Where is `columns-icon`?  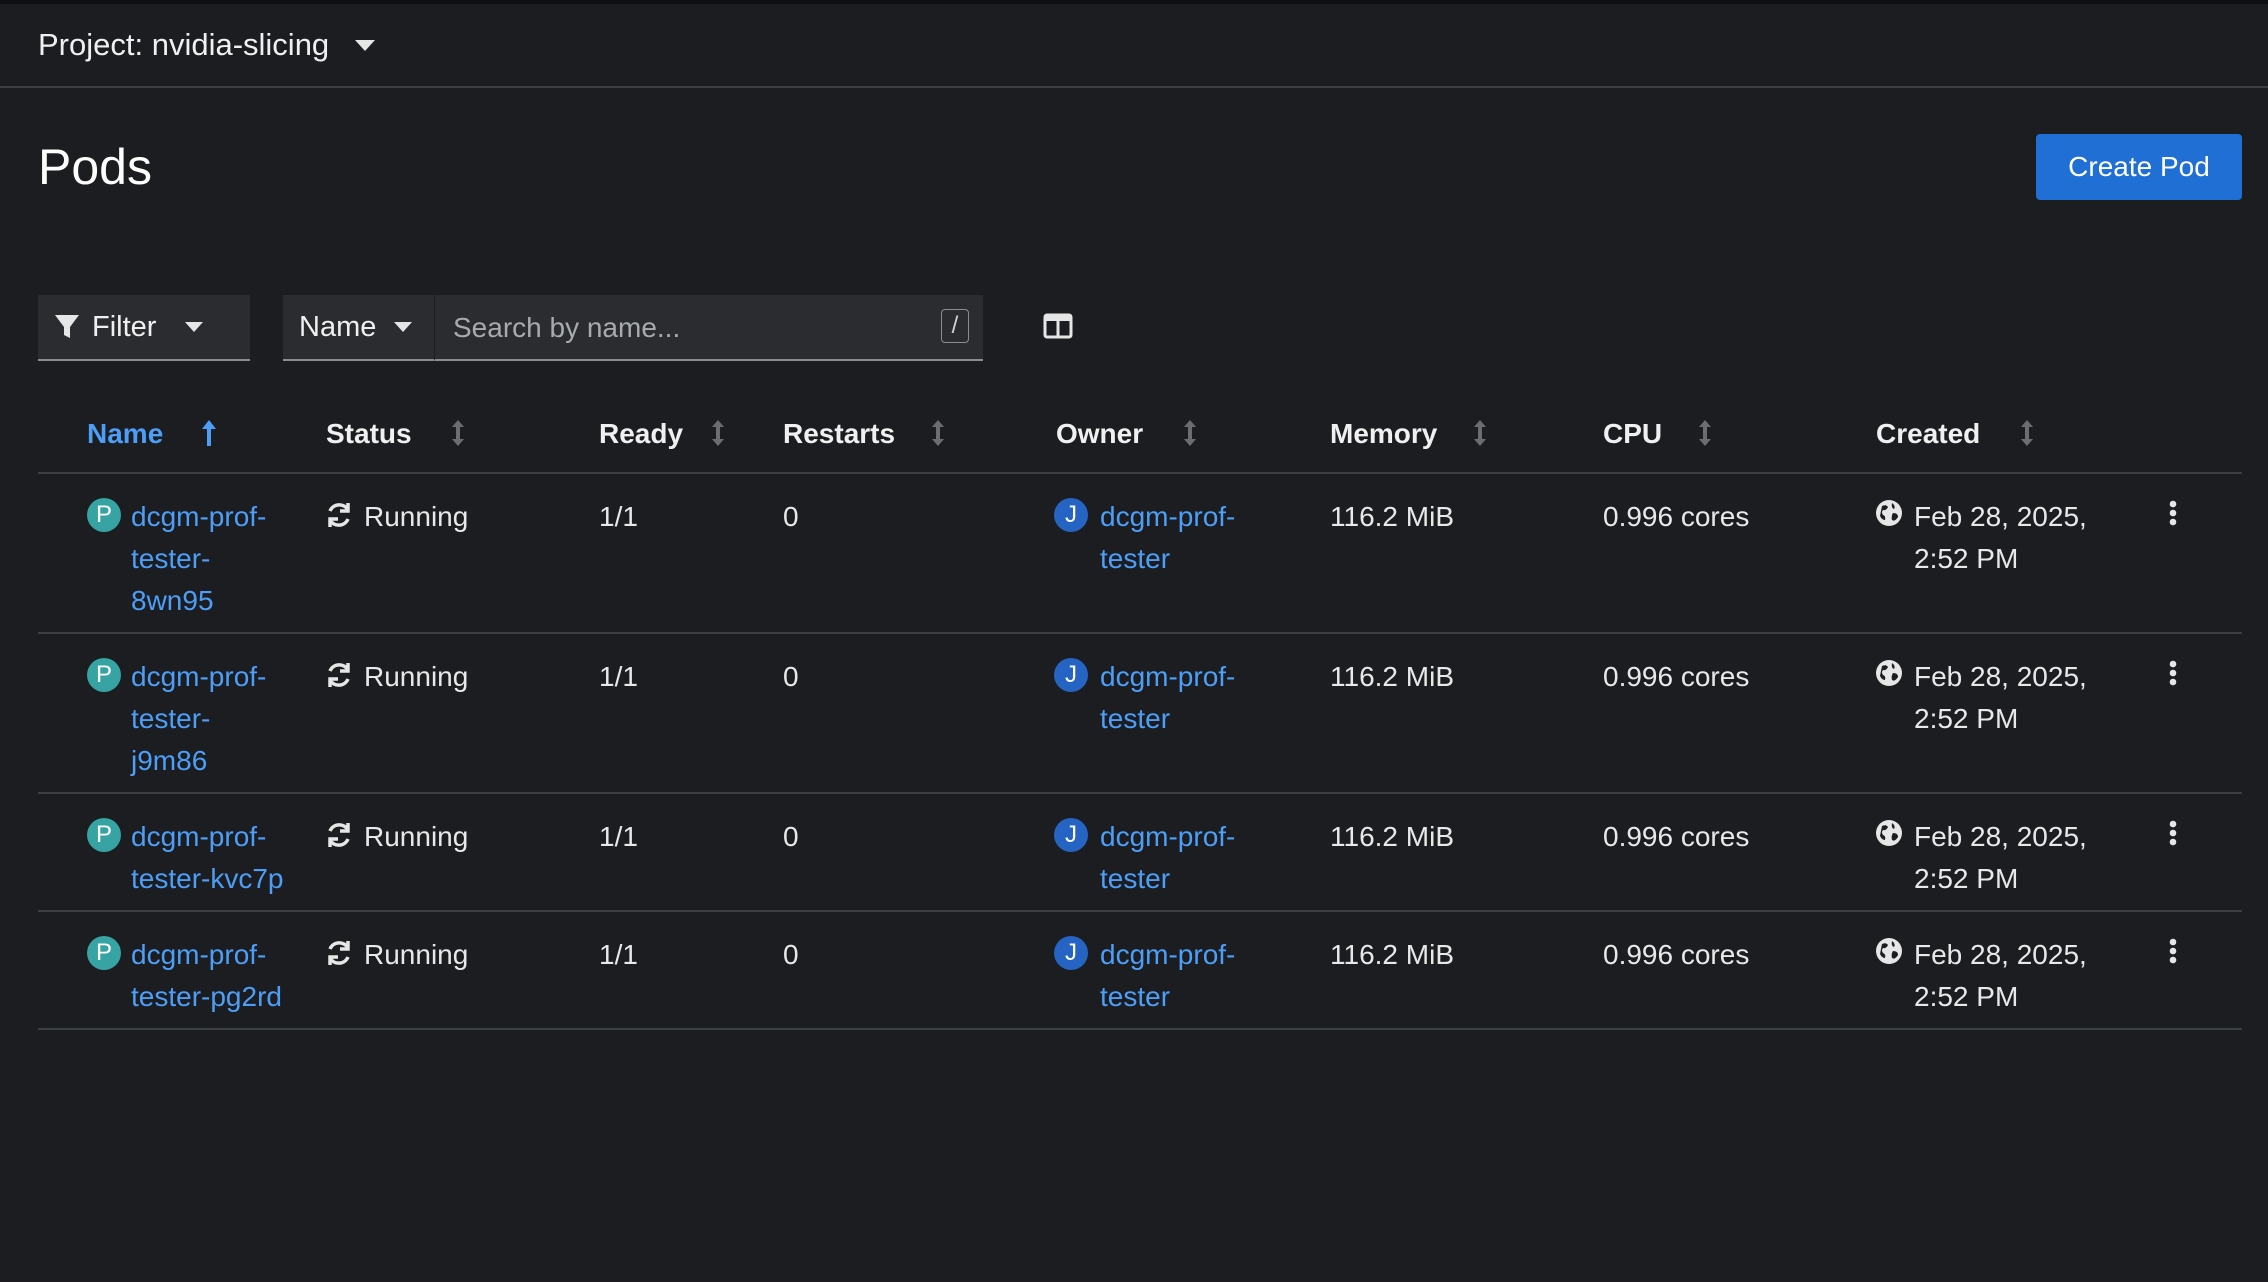
columns-icon is located at coordinates (1058, 325).